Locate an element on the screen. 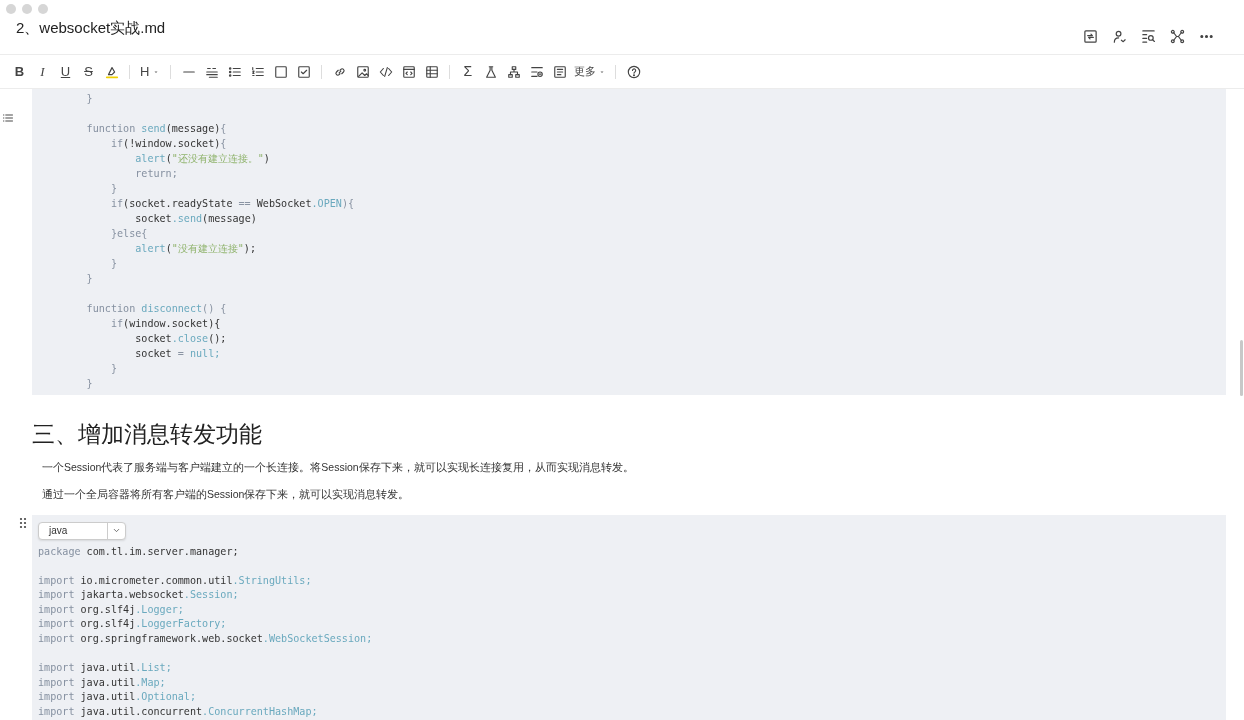 Image resolution: width=1244 pixels, height=720 pixels. more-button: 更多 is located at coordinates (590, 71).